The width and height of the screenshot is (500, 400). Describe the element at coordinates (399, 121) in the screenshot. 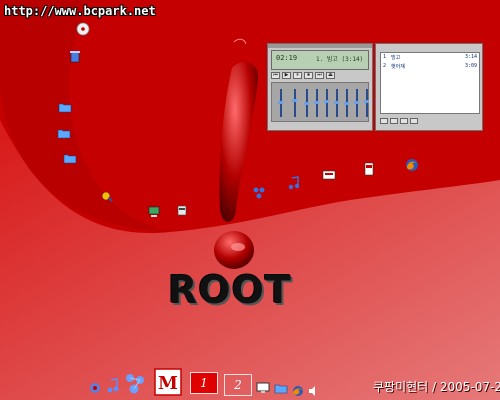

I see `playlist-footer` at that location.